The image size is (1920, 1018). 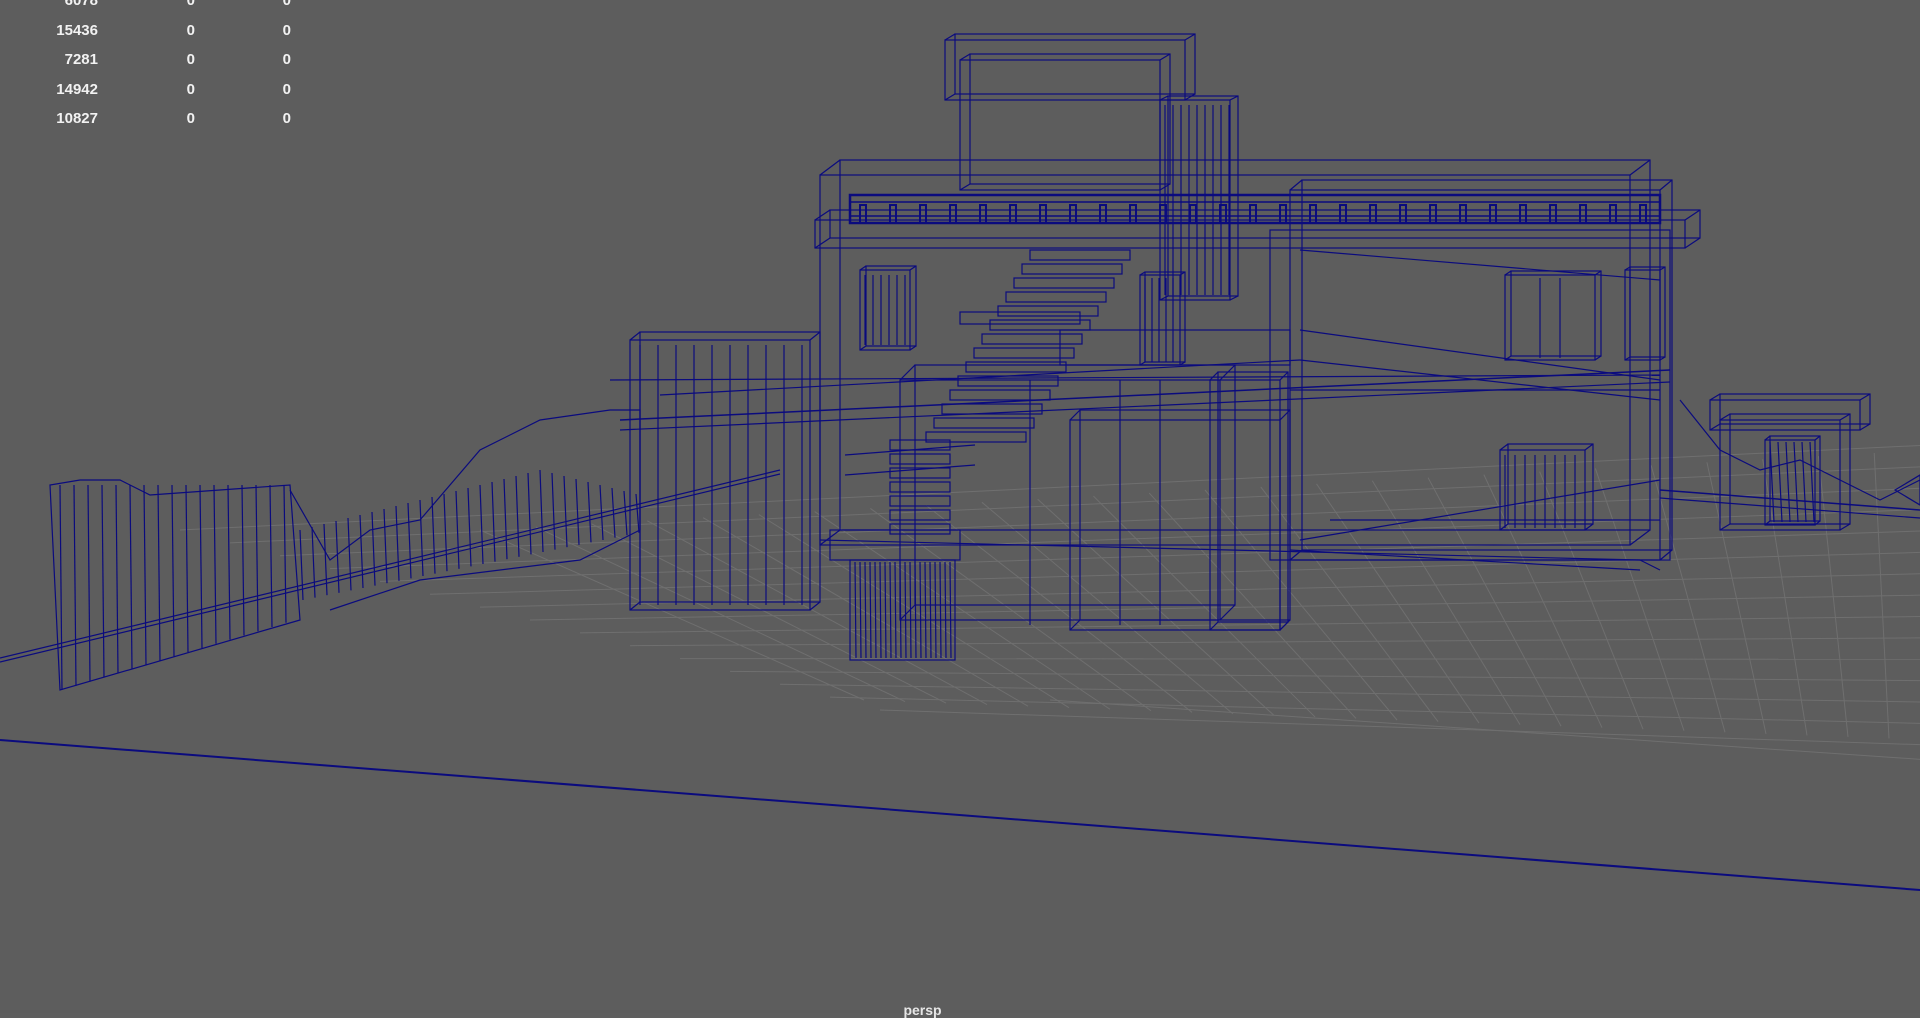 What do you see at coordinates (922, 1010) in the screenshot?
I see `camera-name-label: persp` at bounding box center [922, 1010].